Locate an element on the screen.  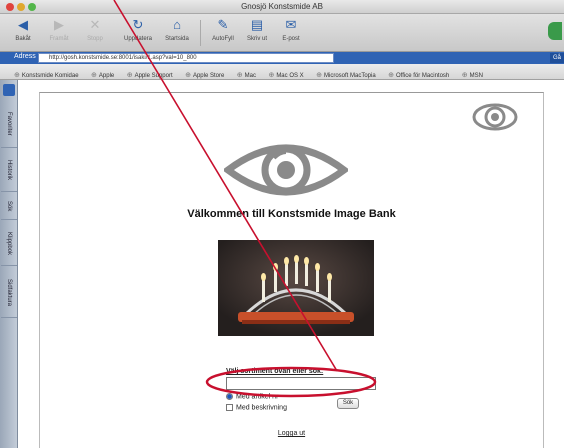
autofill-button: ✎ AutoFyll is located at coordinates (223, 33).